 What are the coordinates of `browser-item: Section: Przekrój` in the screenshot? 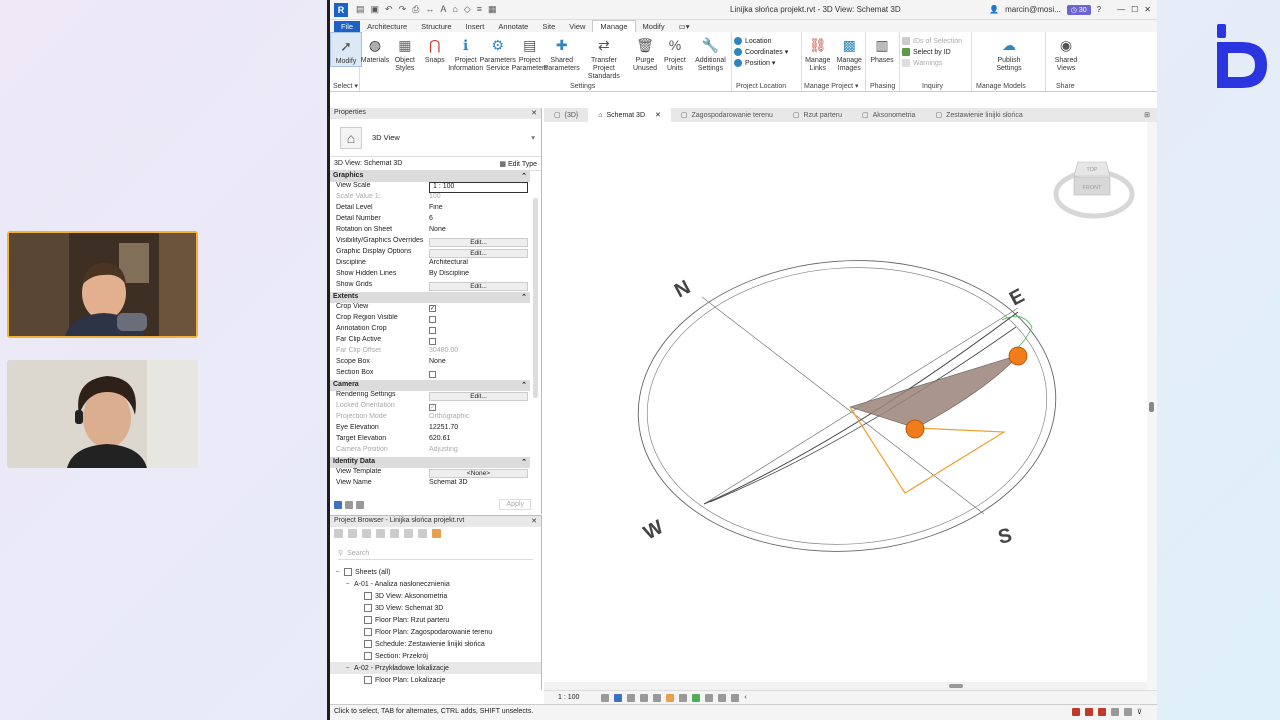 It's located at (435, 656).